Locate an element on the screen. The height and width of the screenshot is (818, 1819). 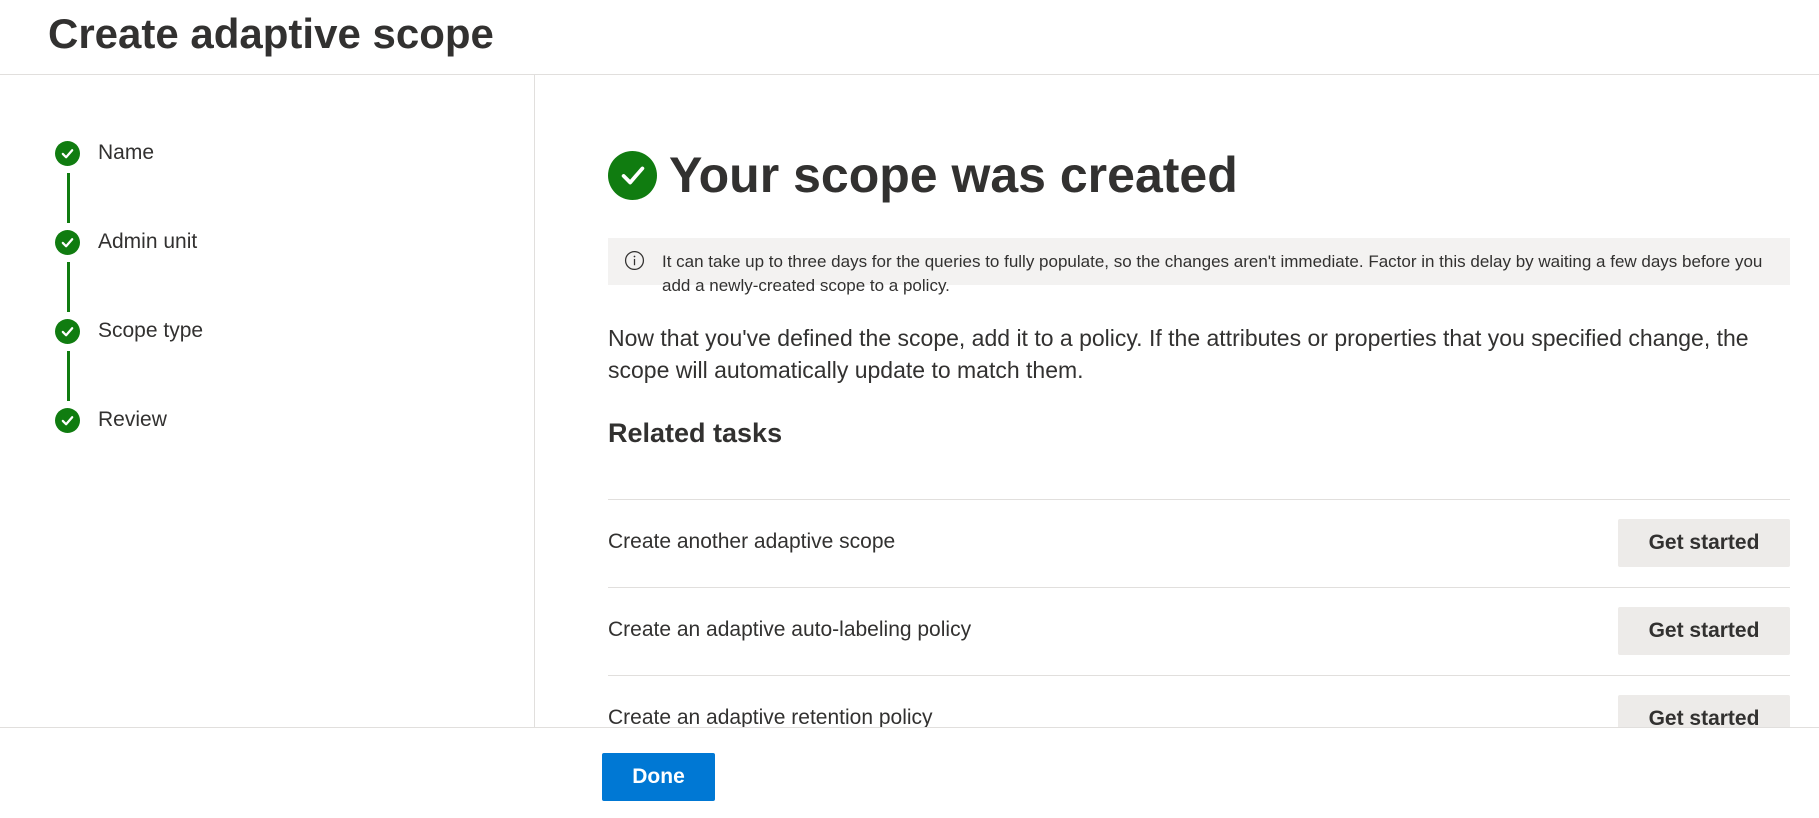
wizard-step-admin-unit: Admin unit is located at coordinates (126, 242).